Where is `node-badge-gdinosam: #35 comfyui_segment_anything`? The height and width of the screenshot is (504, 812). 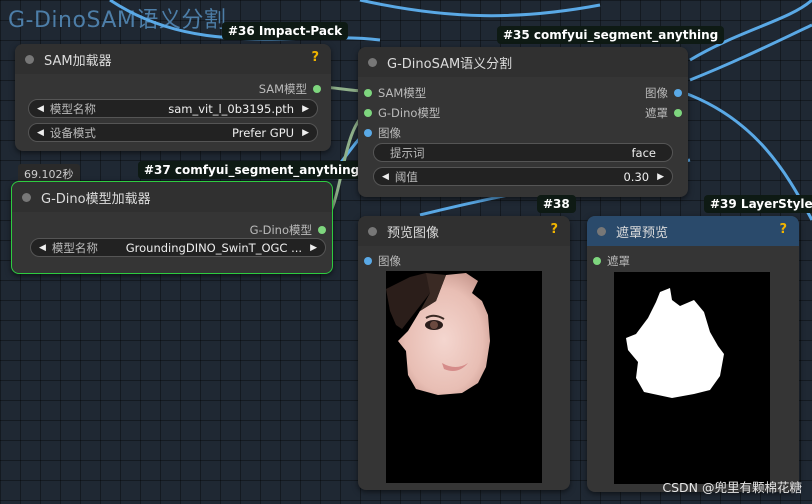
node-badge-gdinosam: #35 comfyui_segment_anything is located at coordinates (611, 35).